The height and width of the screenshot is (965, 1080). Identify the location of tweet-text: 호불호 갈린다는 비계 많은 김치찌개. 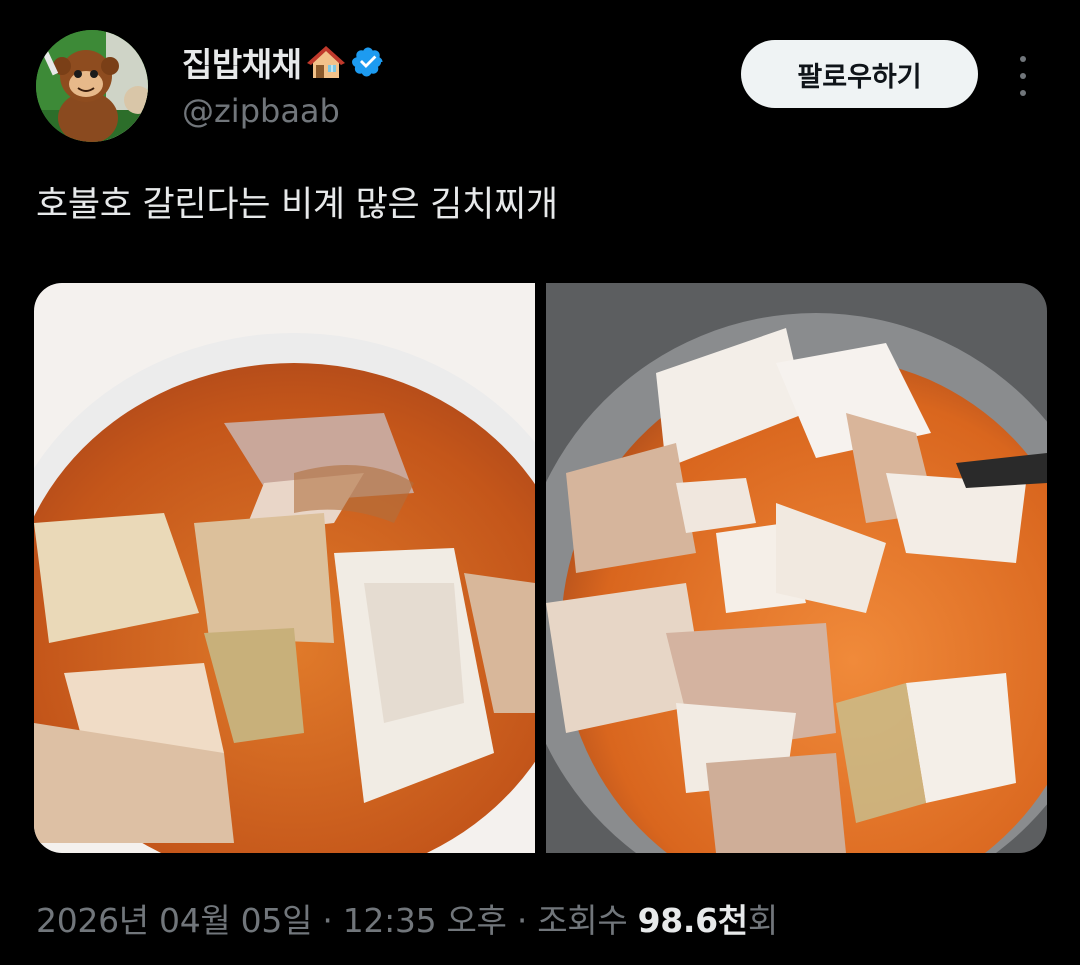
(297, 205).